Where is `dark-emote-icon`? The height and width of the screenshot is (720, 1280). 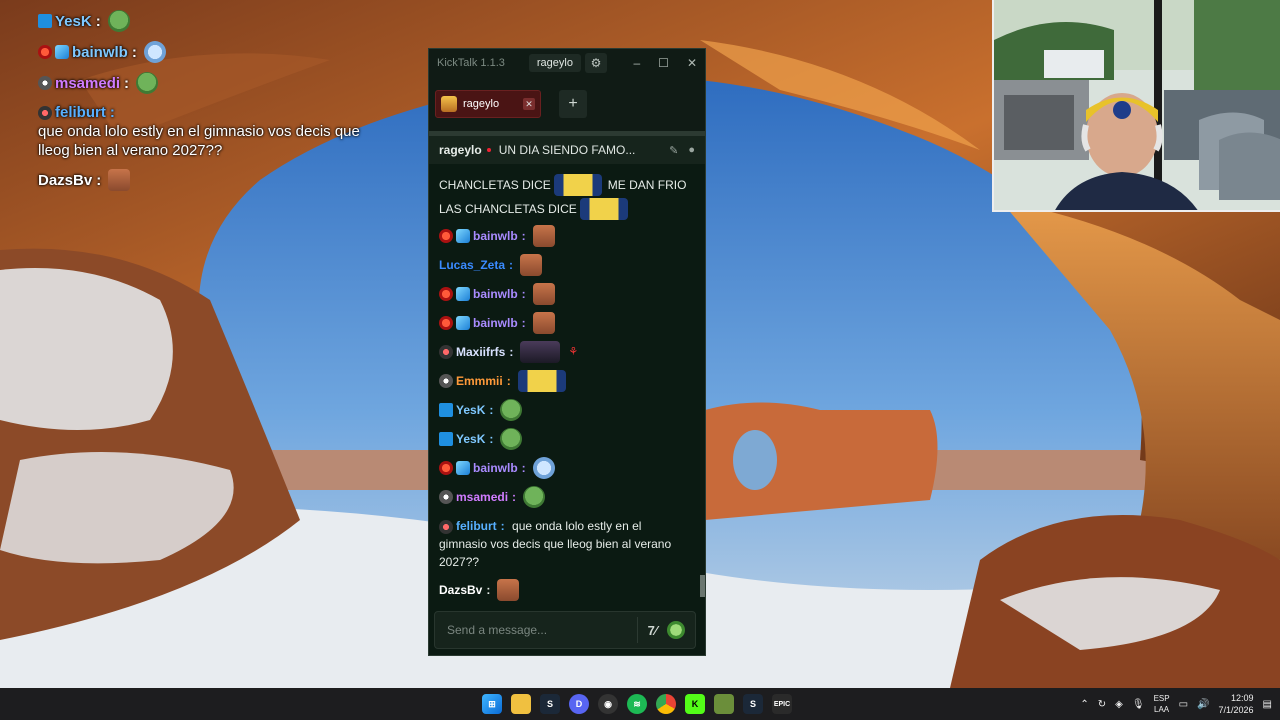 dark-emote-icon is located at coordinates (540, 351).